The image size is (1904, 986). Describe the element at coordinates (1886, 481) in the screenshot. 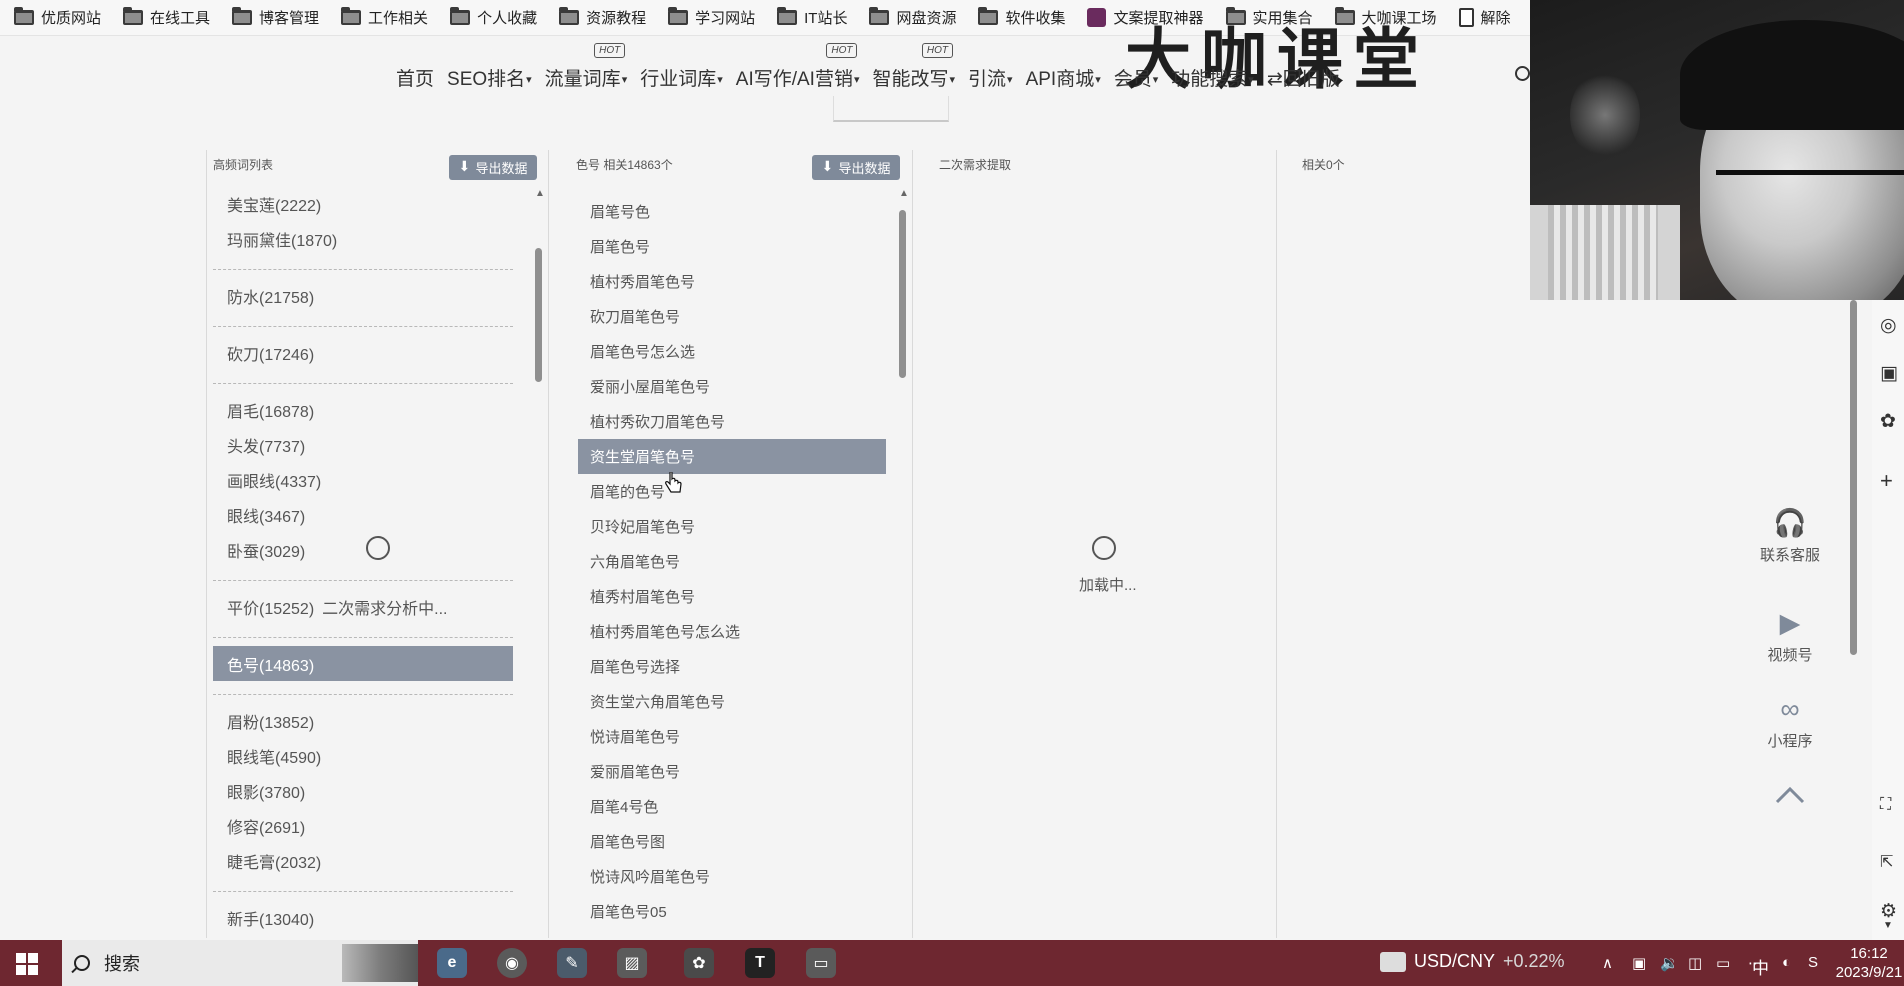

I see `add-sidebar-app-icon: +` at that location.